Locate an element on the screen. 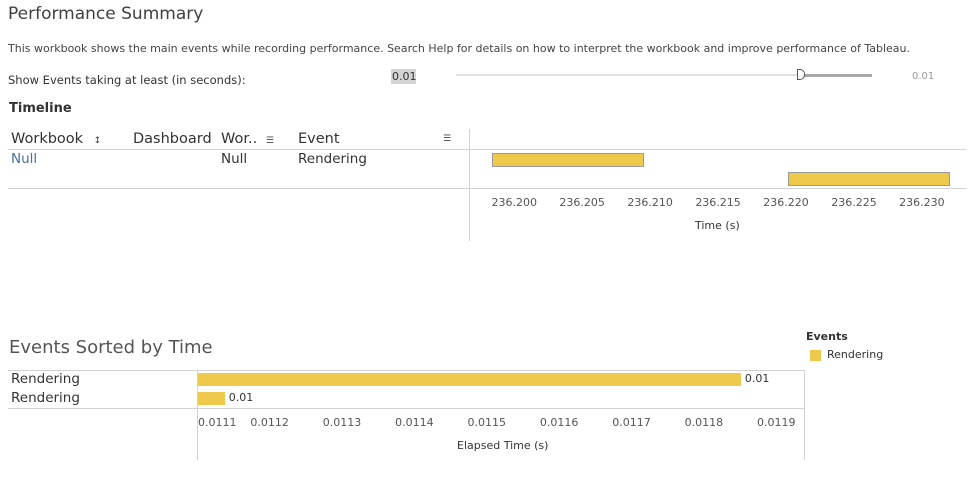 The width and height of the screenshot is (975, 483). page-title: Performance Summary is located at coordinates (106, 14).